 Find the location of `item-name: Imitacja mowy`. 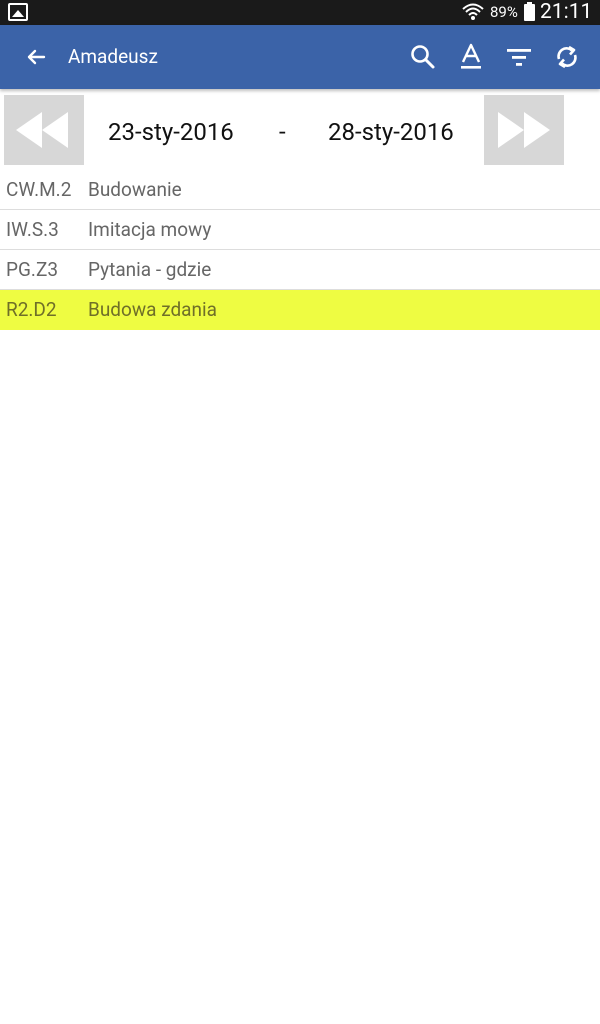

item-name: Imitacja mowy is located at coordinates (150, 229).